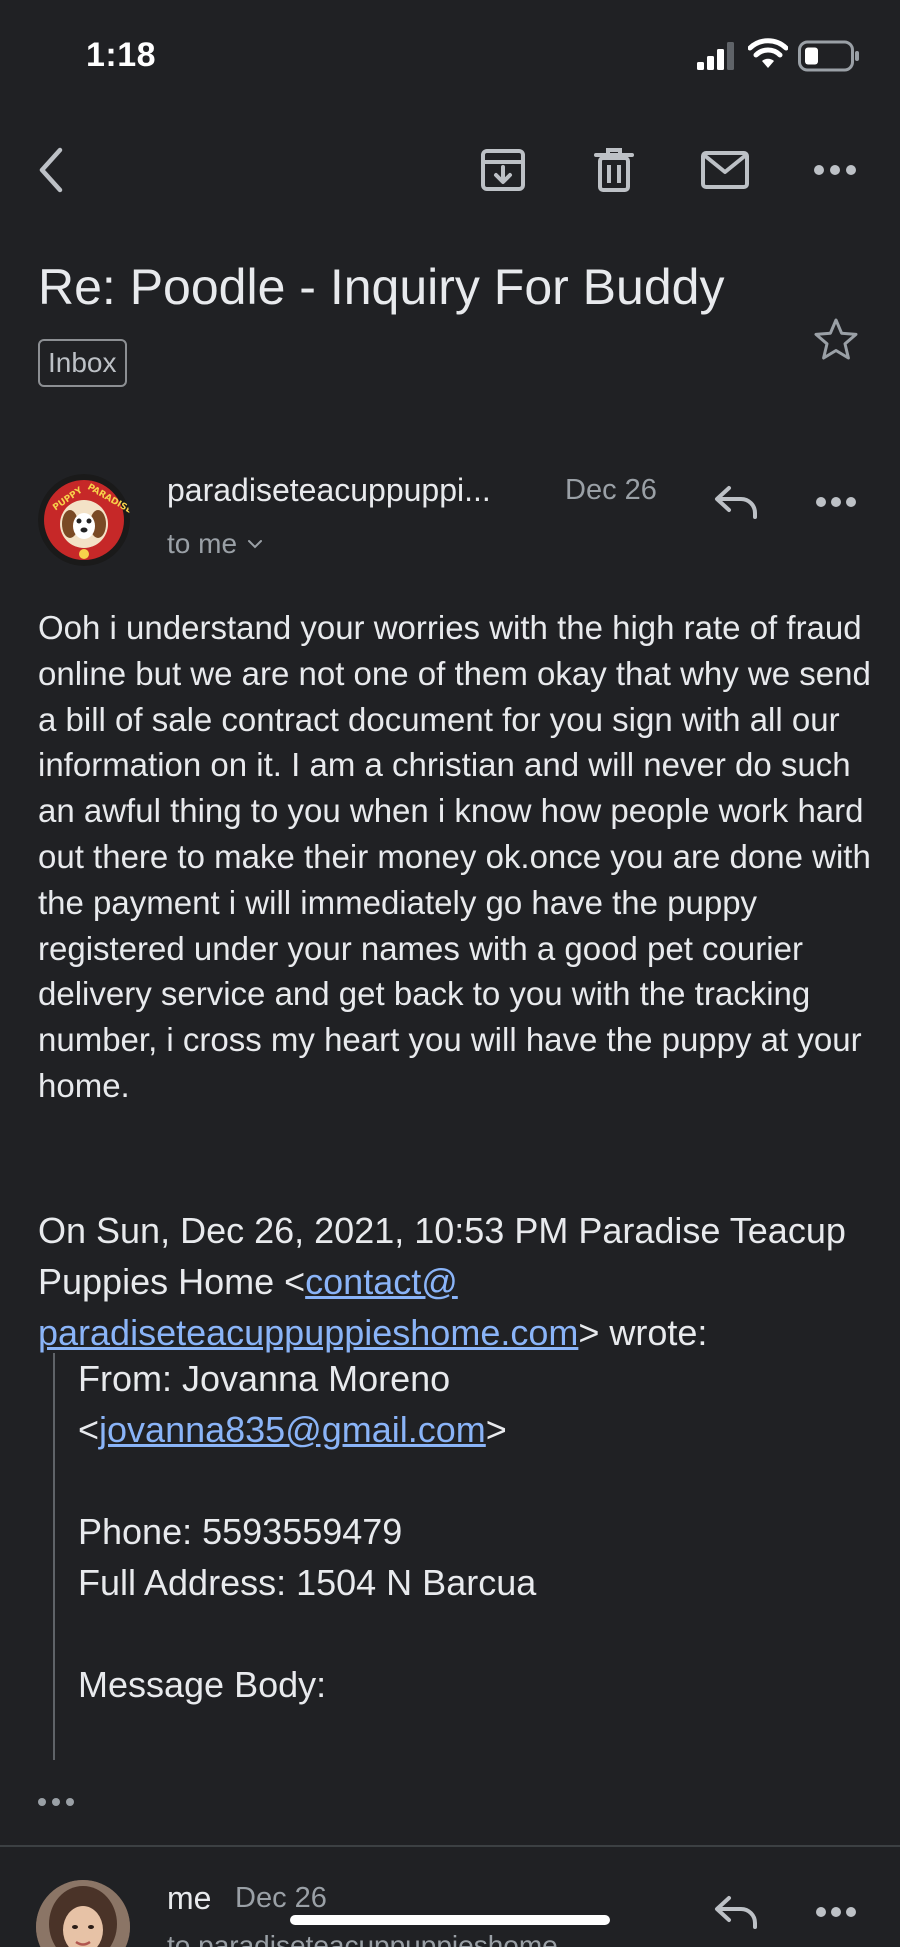  Describe the element at coordinates (189, 1898) in the screenshot. I see `second-sender-name: me` at that location.